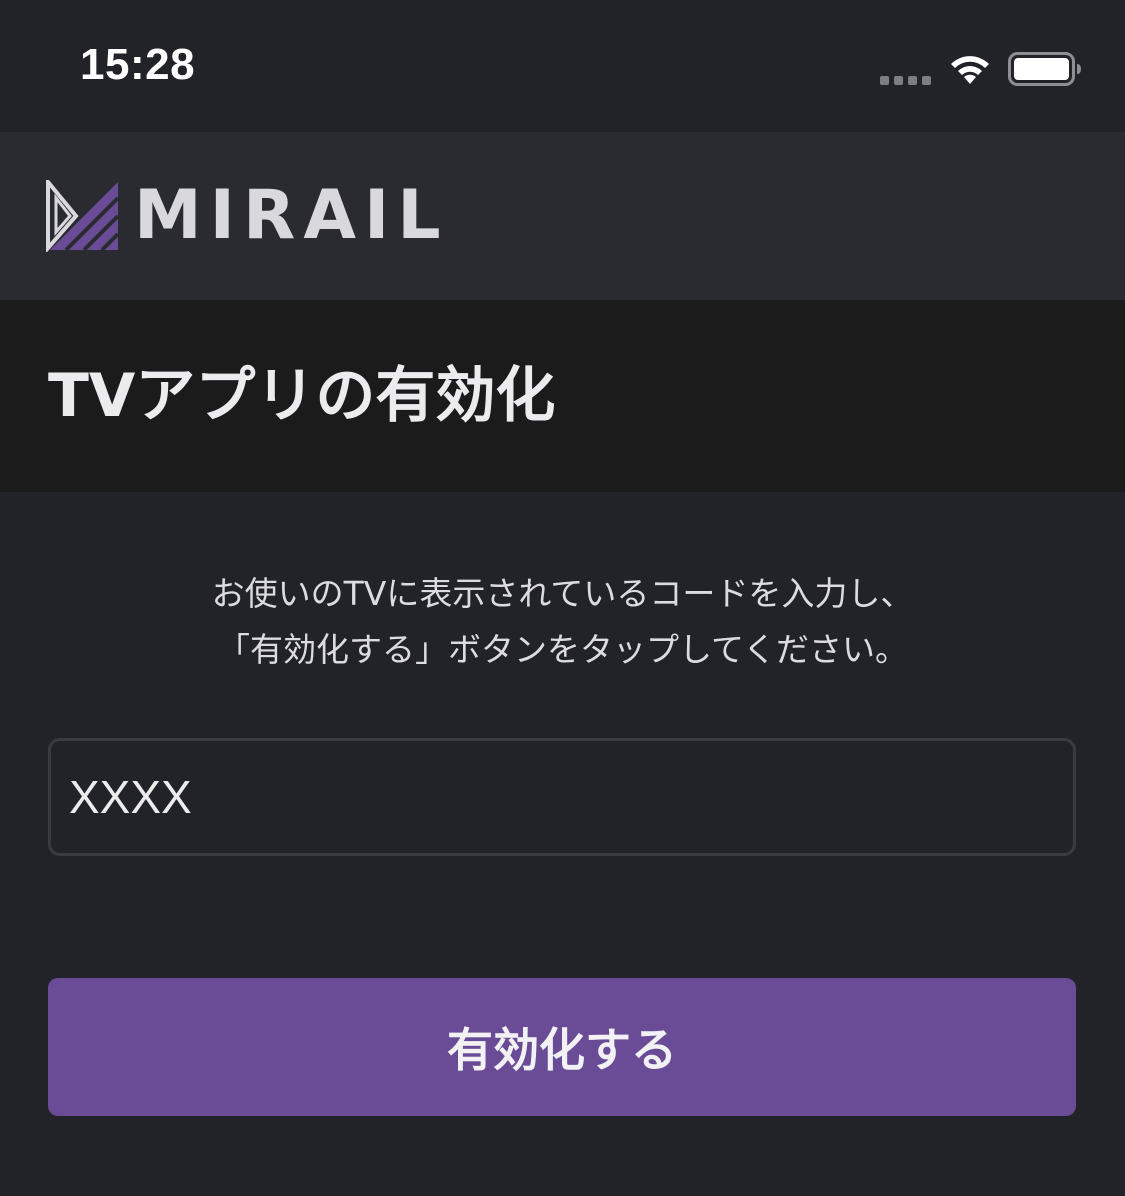 Image resolution: width=1125 pixels, height=1196 pixels. I want to click on status-bar: 15:28, so click(562, 66).